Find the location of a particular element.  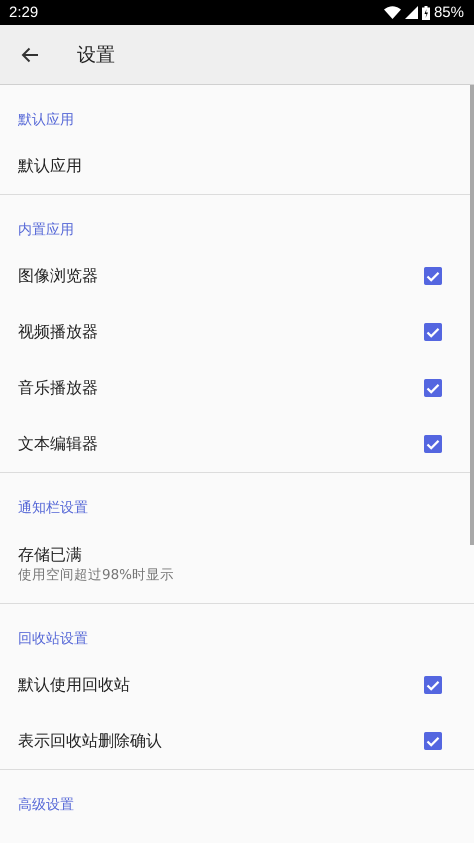

signal-icon is located at coordinates (411, 12).